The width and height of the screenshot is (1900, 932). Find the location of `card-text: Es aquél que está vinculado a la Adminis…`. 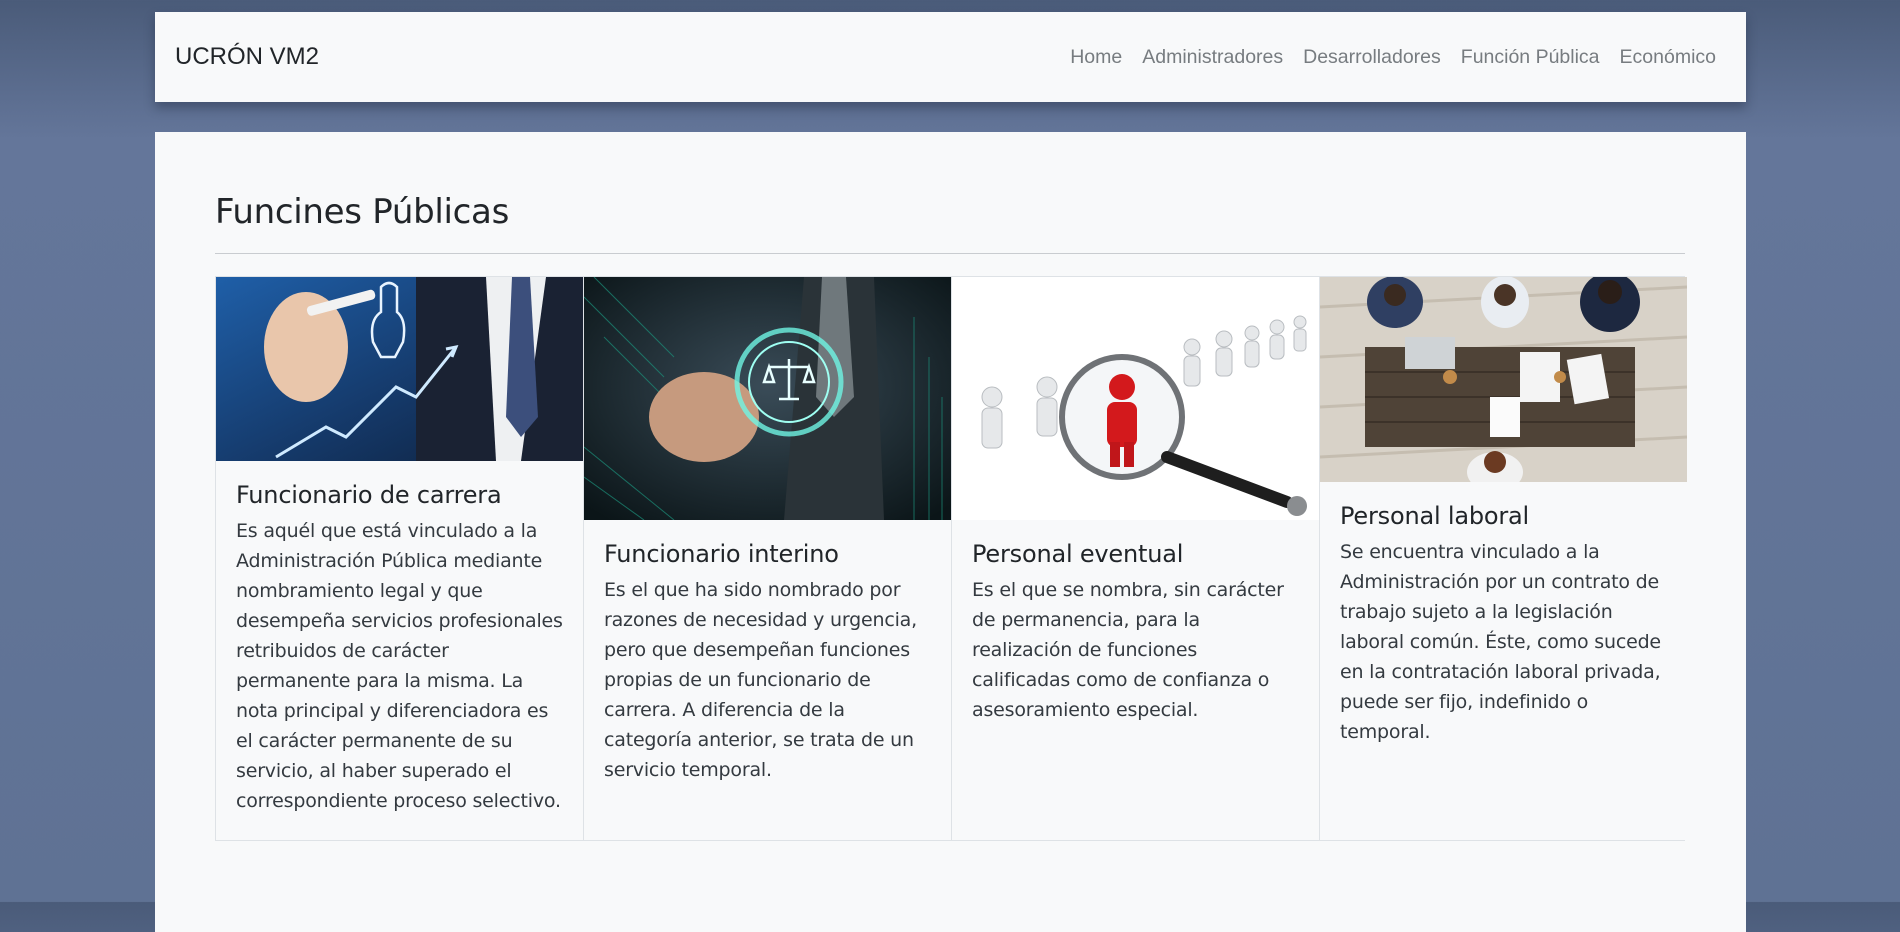

card-text: Es aquél que está vinculado a la Adminis… is located at coordinates (399, 666).